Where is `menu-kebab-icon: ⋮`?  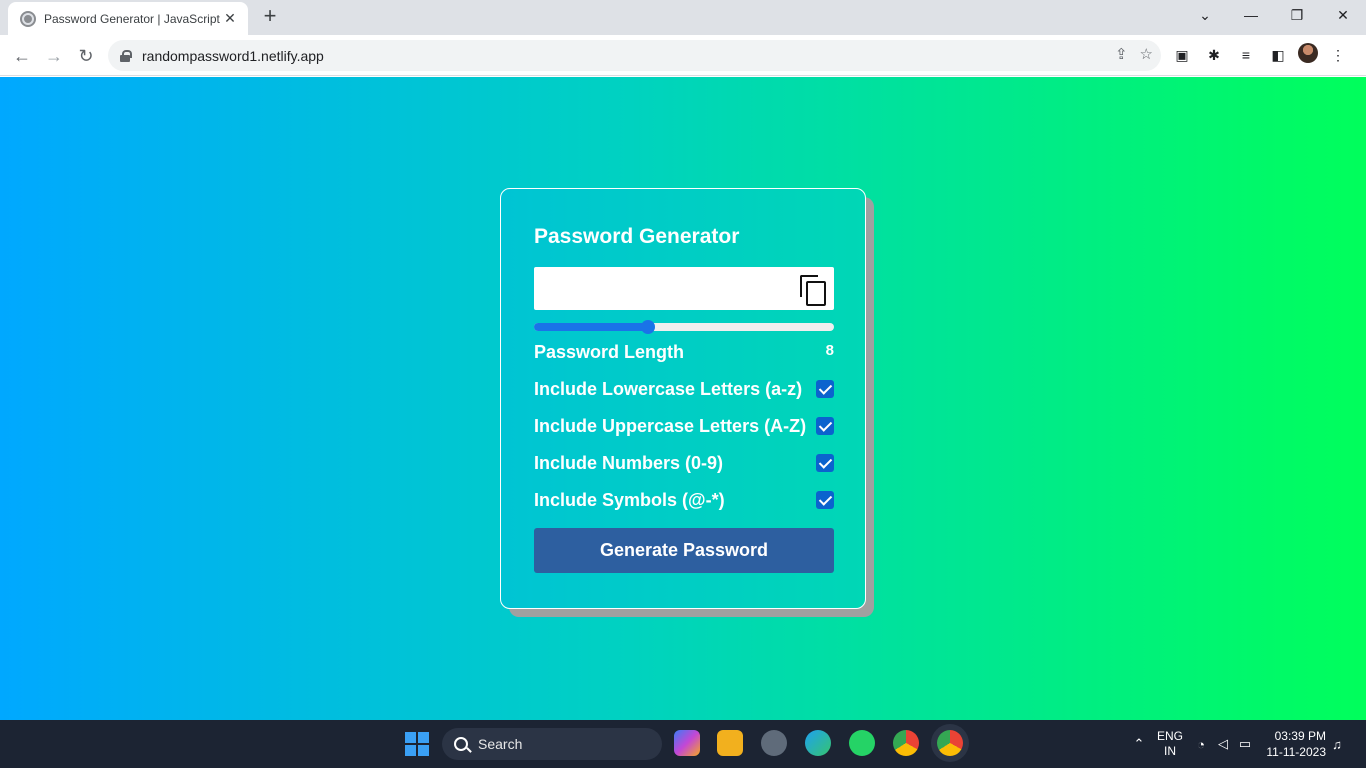
menu-kebab-icon: ⋮ is located at coordinates (1338, 55).